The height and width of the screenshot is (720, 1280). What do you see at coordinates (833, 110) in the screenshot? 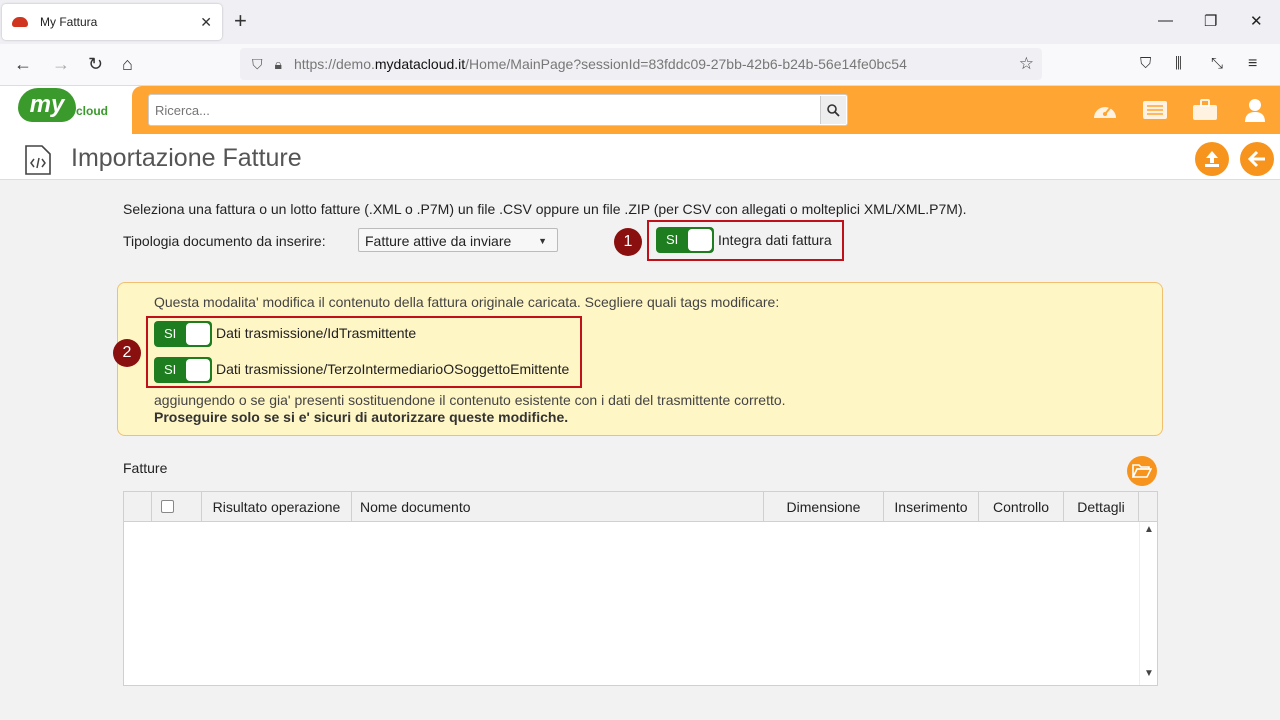
I see `search-icon` at bounding box center [833, 110].